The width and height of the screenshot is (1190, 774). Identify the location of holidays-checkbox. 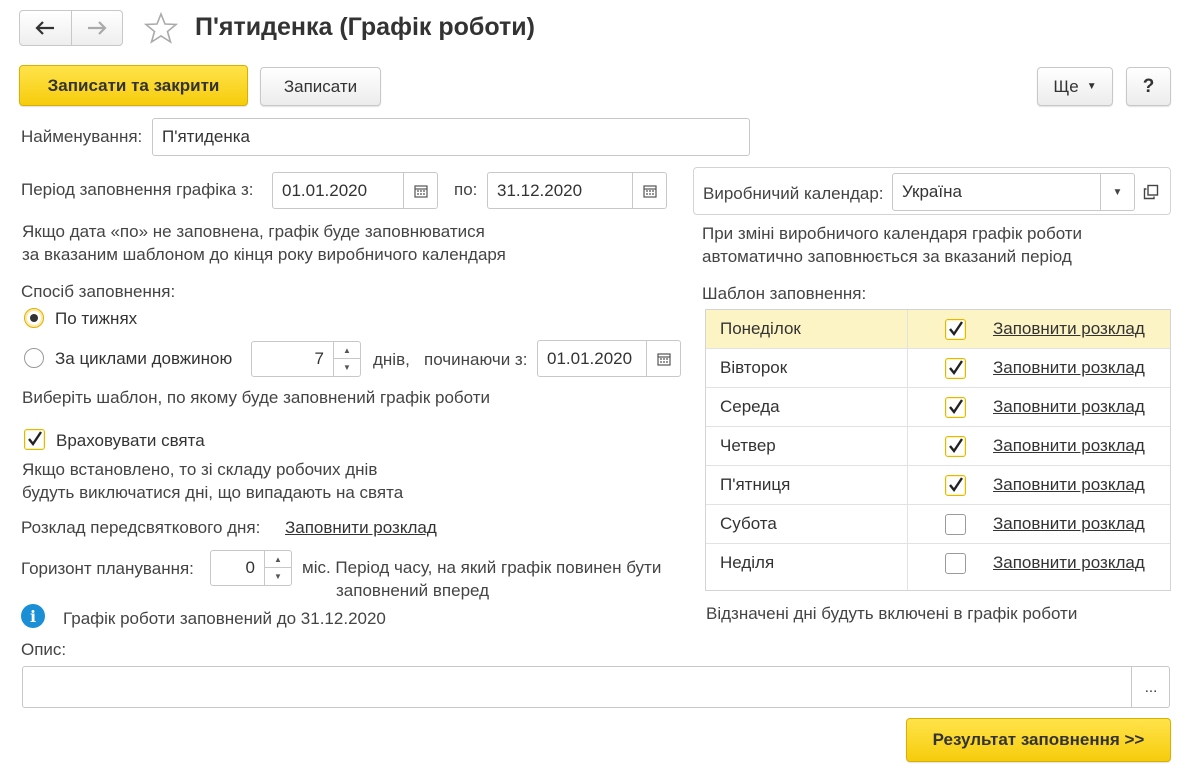
(34, 439).